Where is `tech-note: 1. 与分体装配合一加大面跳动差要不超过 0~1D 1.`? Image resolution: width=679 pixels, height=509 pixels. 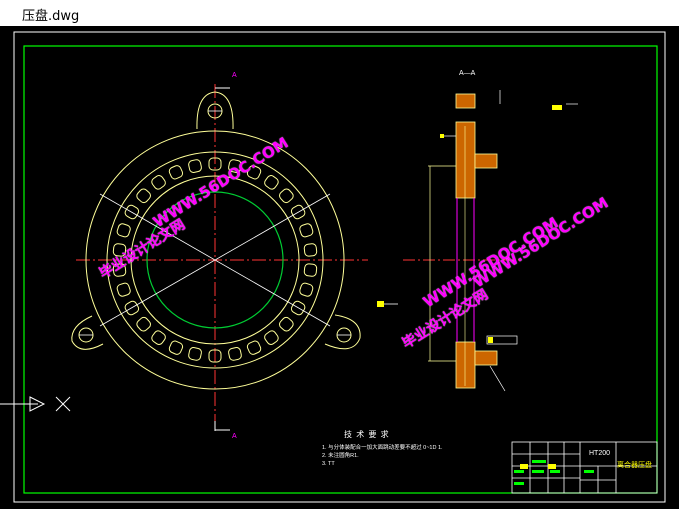
tech-note: 1. 与分体装配合一加大面跳动差要不超过 0~1D 1. is located at coordinates (382, 448).